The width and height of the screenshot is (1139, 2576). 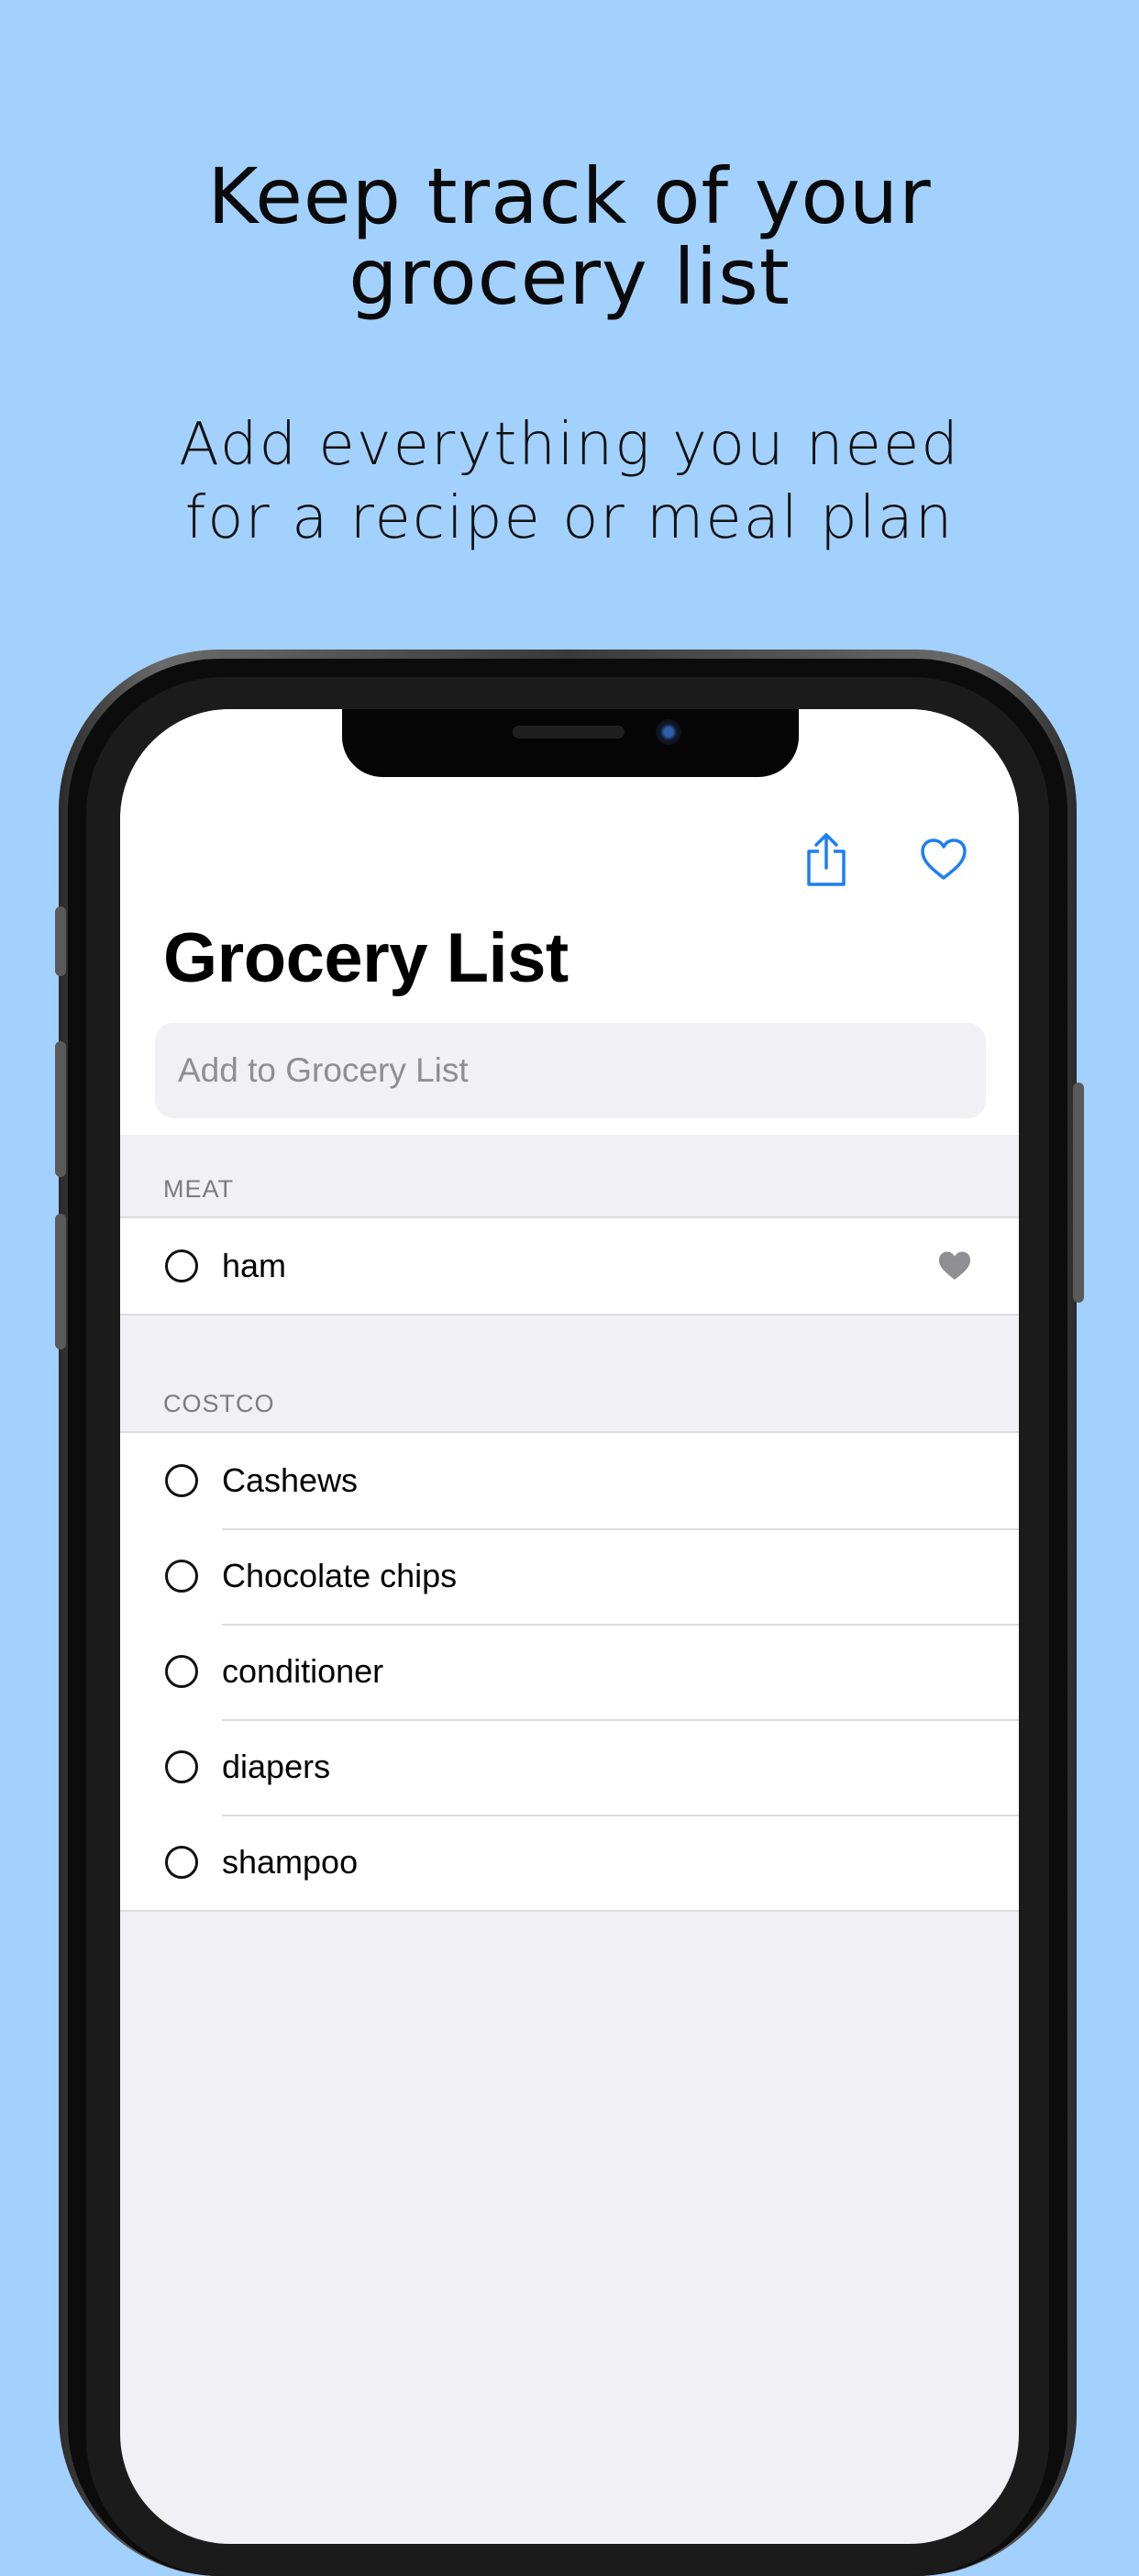 What do you see at coordinates (254, 1265) in the screenshot?
I see `item-label: ham` at bounding box center [254, 1265].